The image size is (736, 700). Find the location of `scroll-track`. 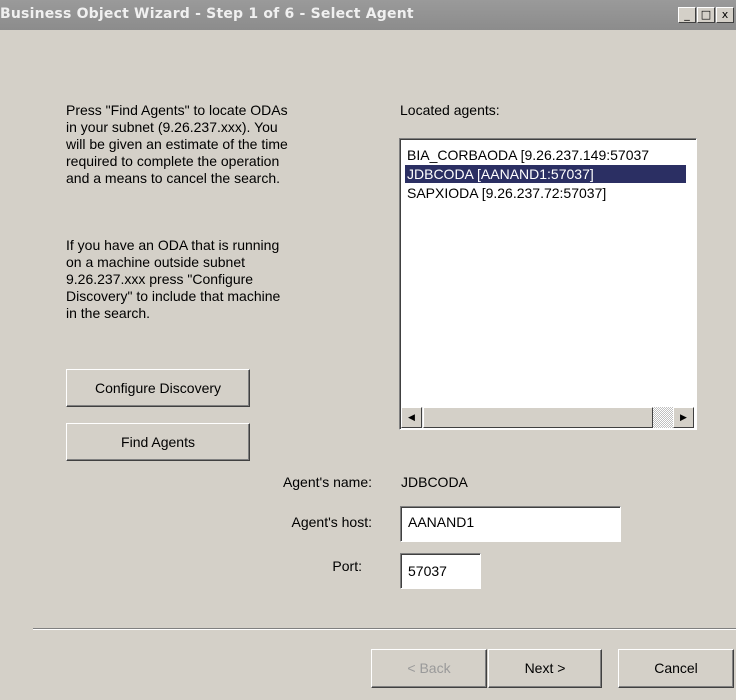

scroll-track is located at coordinates (663, 417).